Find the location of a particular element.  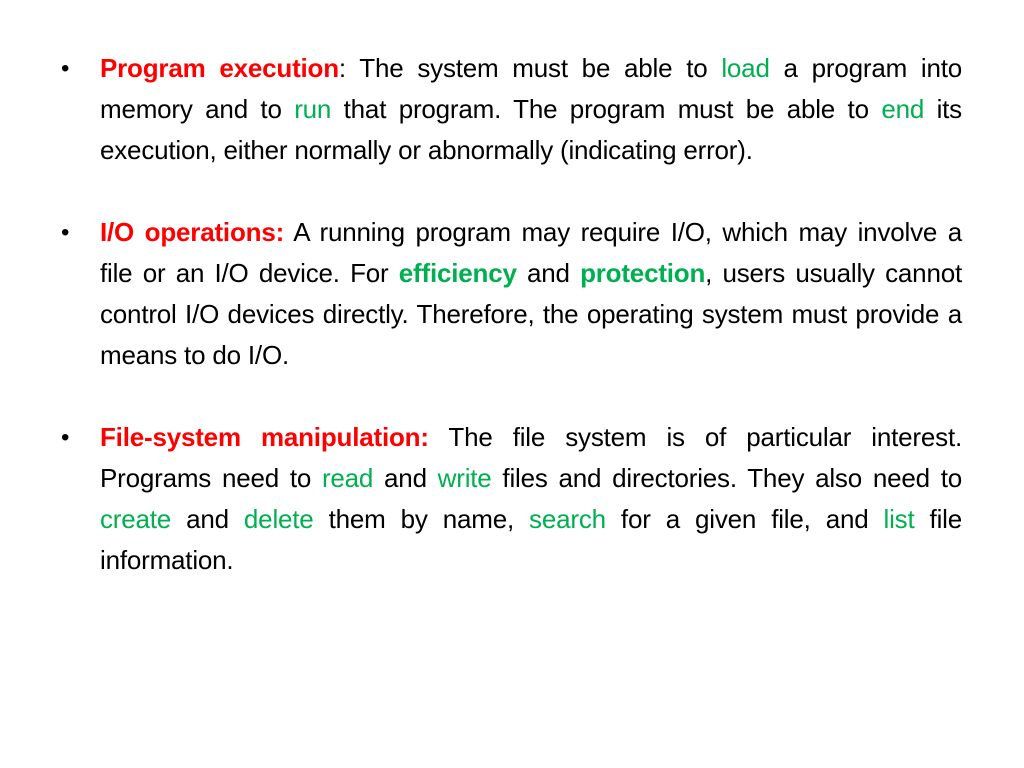

body-text: them by name, is located at coordinates (421, 519).